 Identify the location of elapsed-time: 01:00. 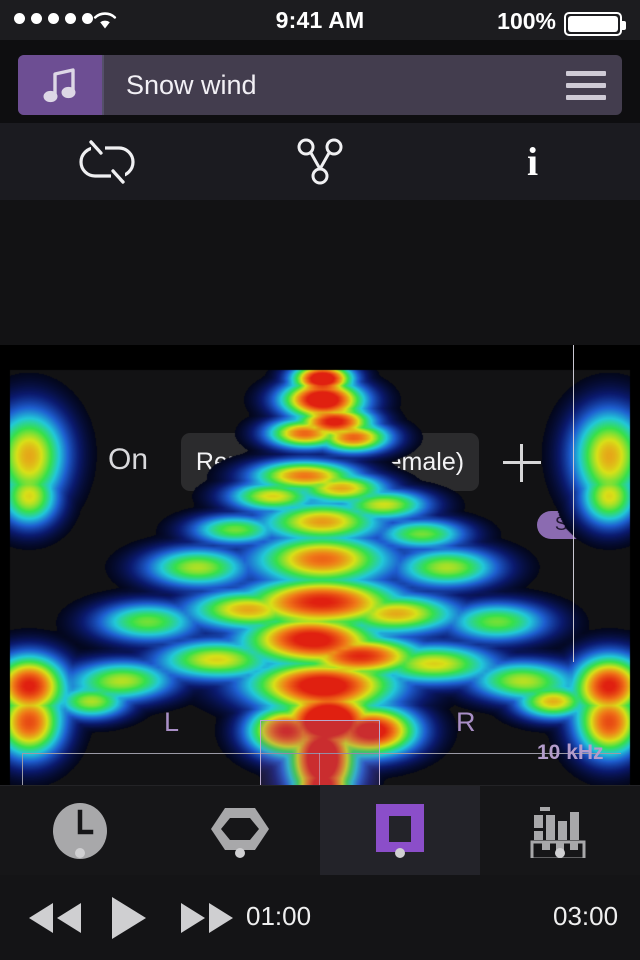
(279, 916).